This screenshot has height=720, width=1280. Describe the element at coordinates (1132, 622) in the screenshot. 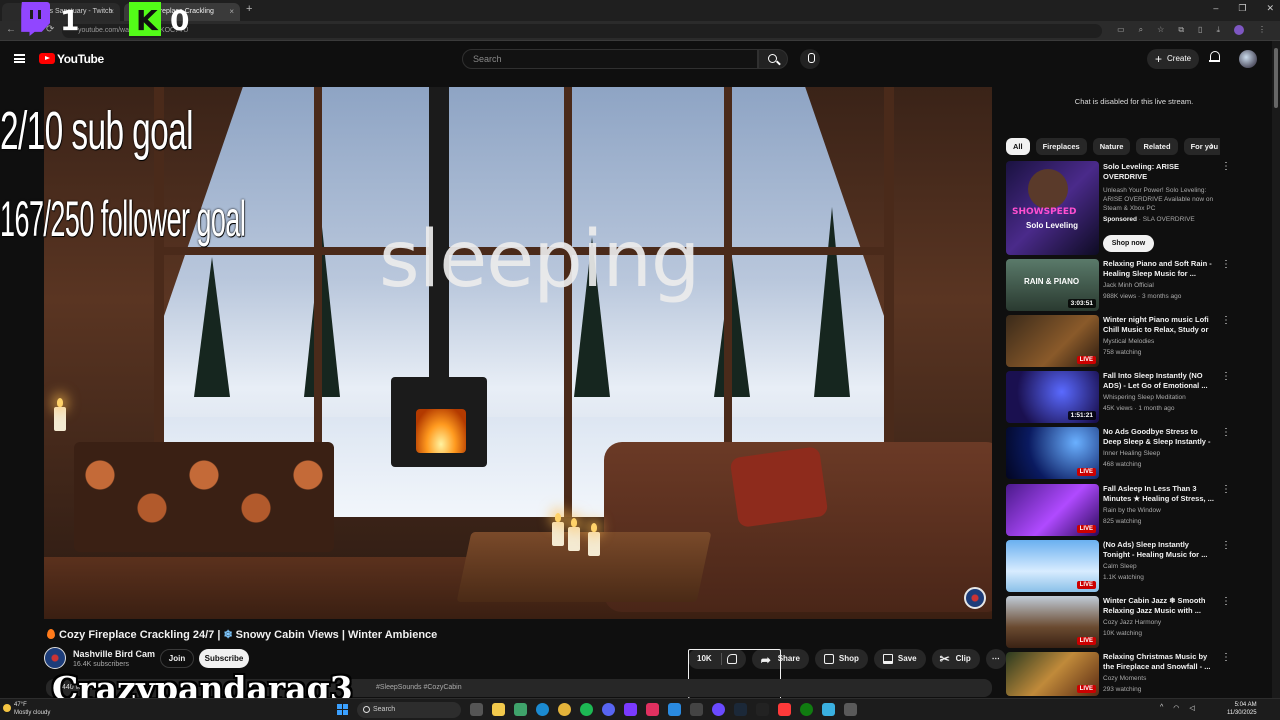

I see `channel-name: Cozy Jazz Harmony` at that location.